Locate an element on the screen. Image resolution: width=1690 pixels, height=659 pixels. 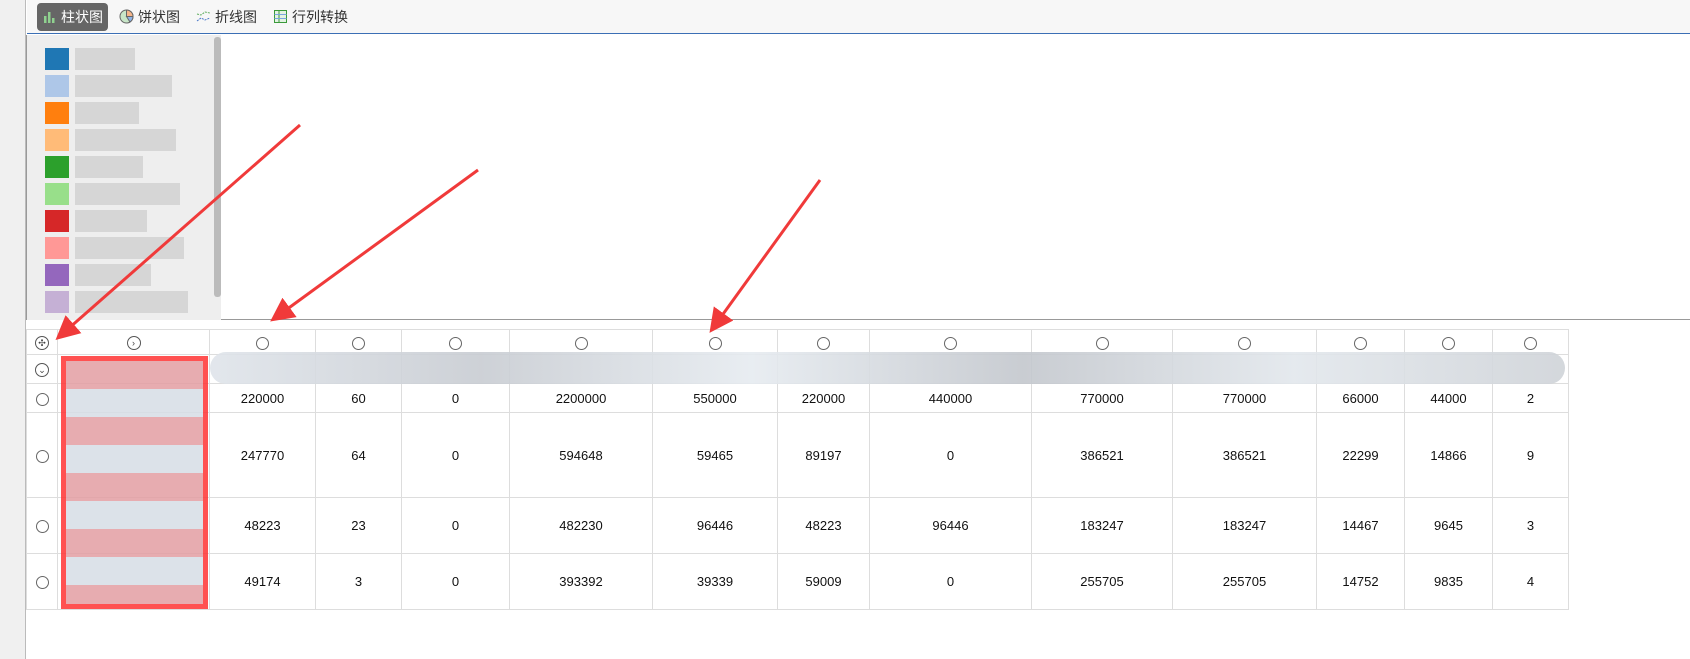
chevron-right-icon: › is located at coordinates (133, 343).